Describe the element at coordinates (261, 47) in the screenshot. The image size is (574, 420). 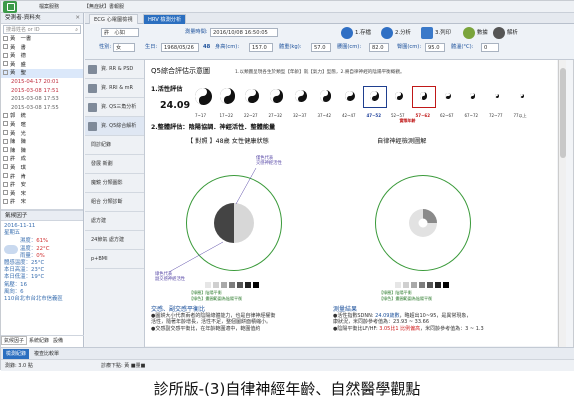
I see `height-field: 157.0` at that location.